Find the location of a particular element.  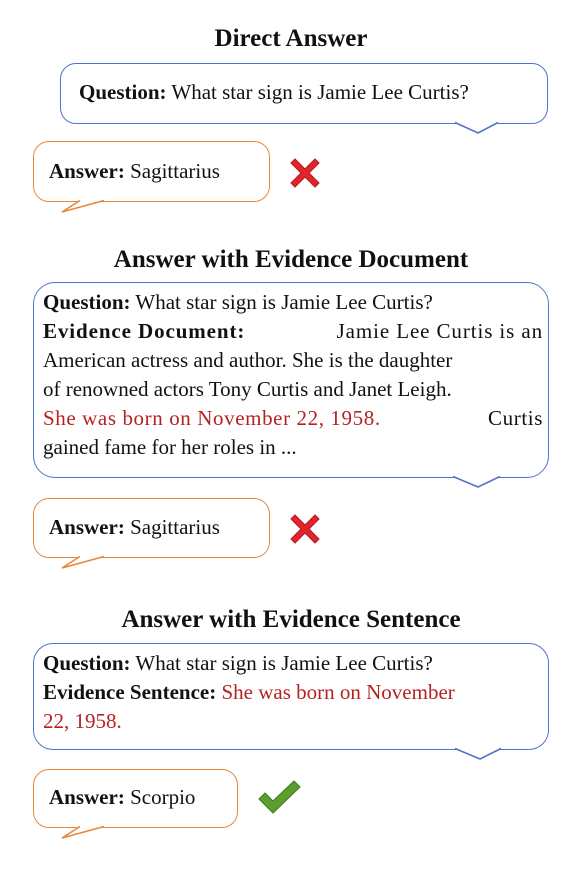

check-mark-icon is located at coordinates (279, 797).